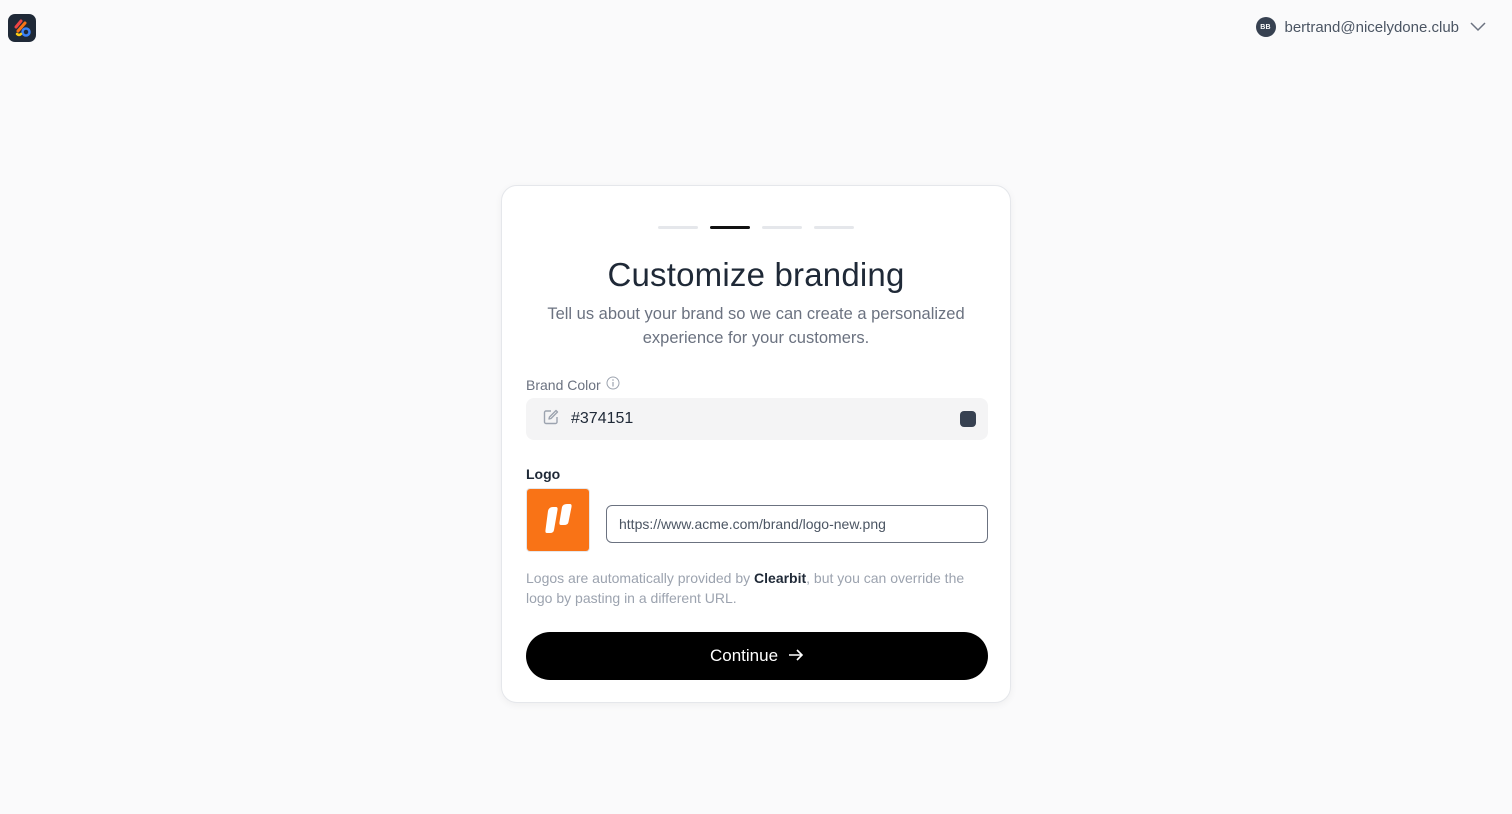  Describe the element at coordinates (765, 419) in the screenshot. I see `brand-color-input` at that location.